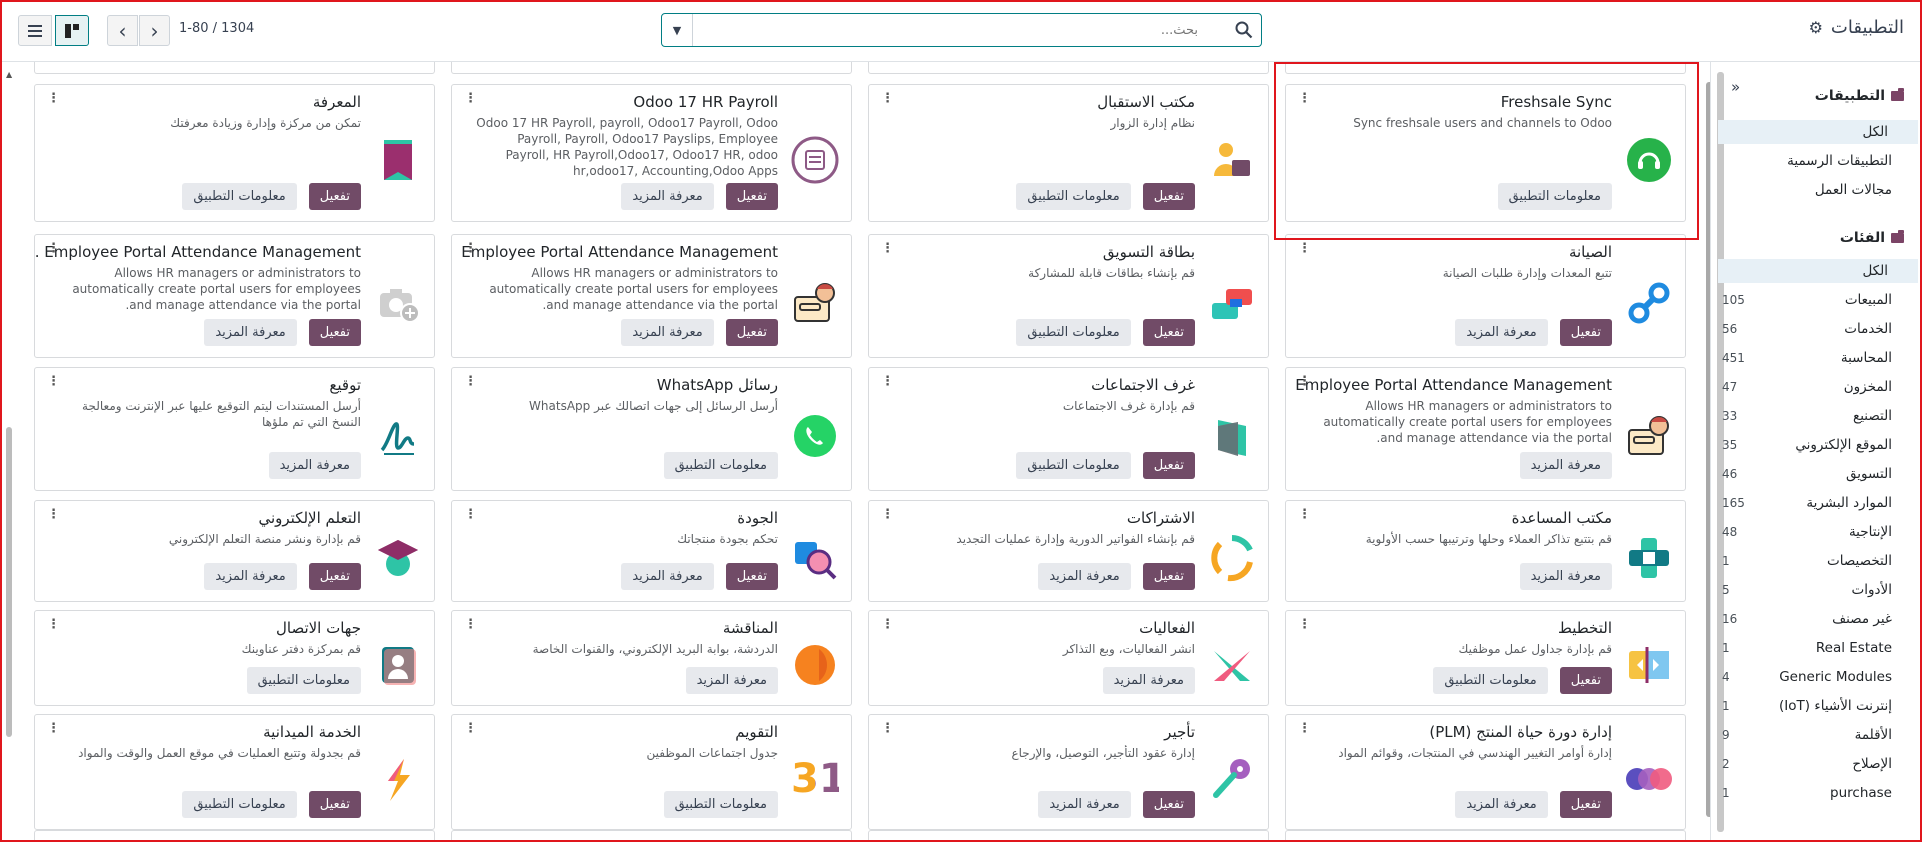 The width and height of the screenshot is (1922, 842). What do you see at coordinates (1816, 677) in the screenshot?
I see `sidebar-category: Generic Modules 4` at bounding box center [1816, 677].